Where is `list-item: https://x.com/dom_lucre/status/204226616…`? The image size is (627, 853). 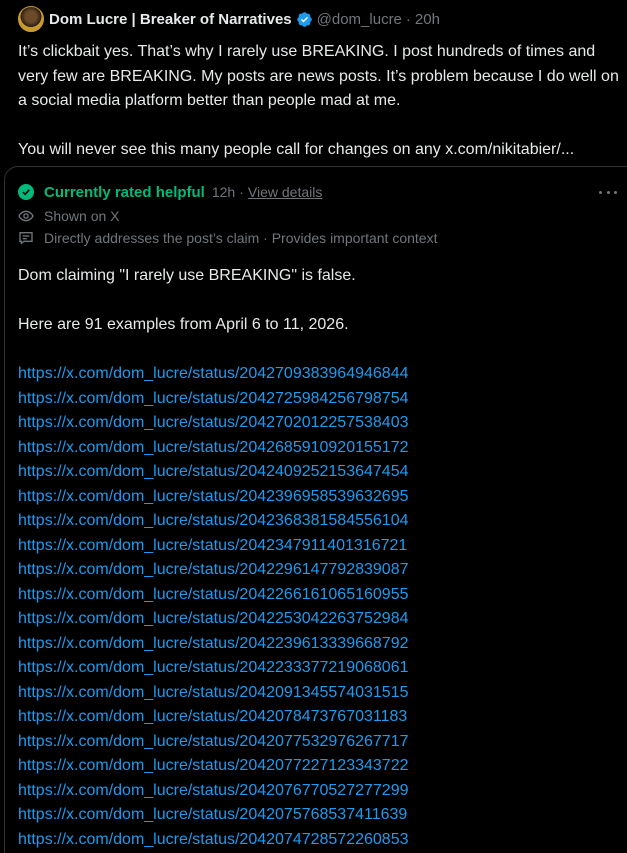 list-item: https://x.com/dom_lucre/status/204226616… is located at coordinates (318, 595).